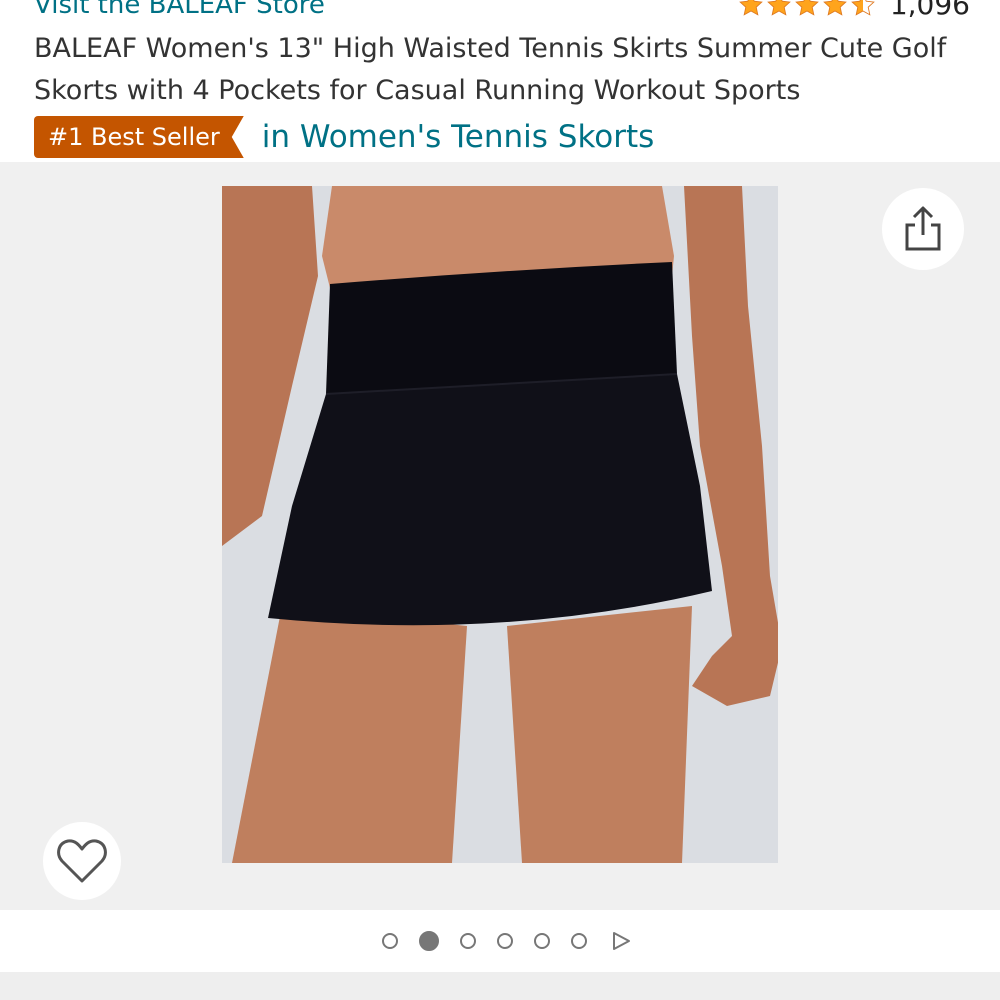 This screenshot has height=1000, width=1000. I want to click on favorite-button, so click(82, 861).